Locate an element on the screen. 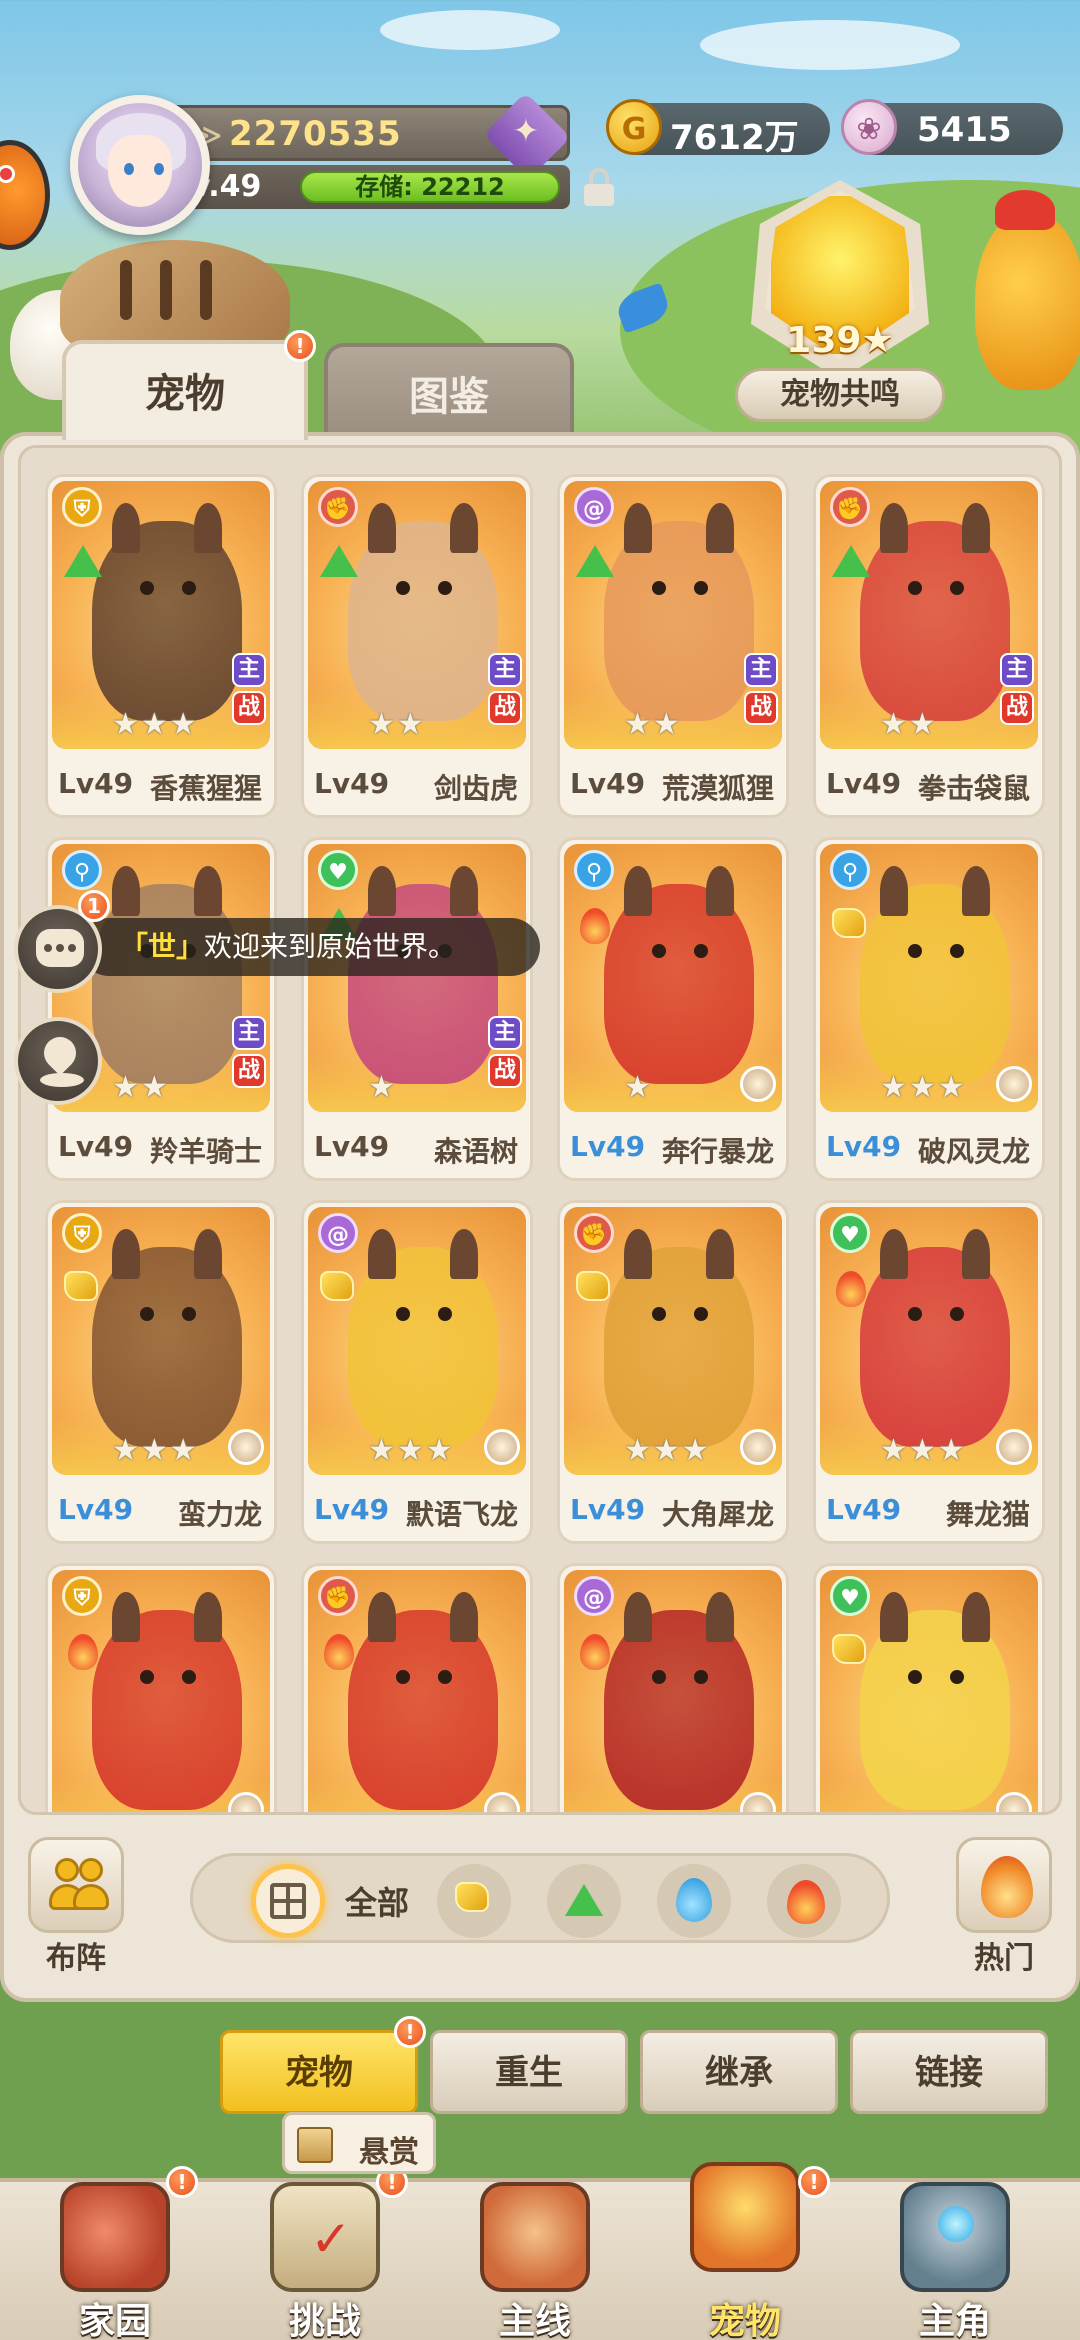 The image size is (1080, 2340). pet-name-row: Lv49 大角犀龙 is located at coordinates (673, 1509).